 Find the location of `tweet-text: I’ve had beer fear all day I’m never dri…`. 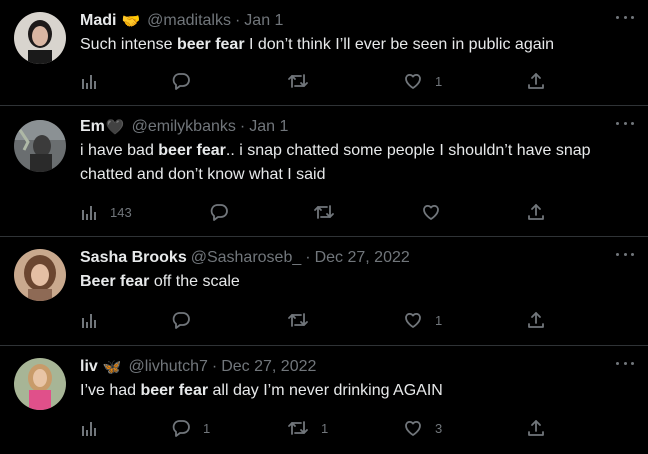

tweet-text: I’ve had beer fear all day I’m never dri… is located at coordinates (356, 391).